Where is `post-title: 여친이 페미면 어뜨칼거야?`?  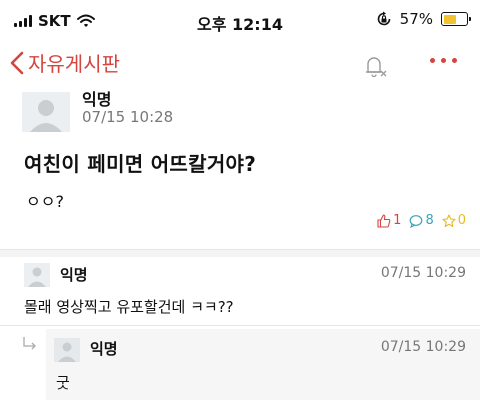
post-title: 여친이 페미면 어뜨칼거야? is located at coordinates (140, 164).